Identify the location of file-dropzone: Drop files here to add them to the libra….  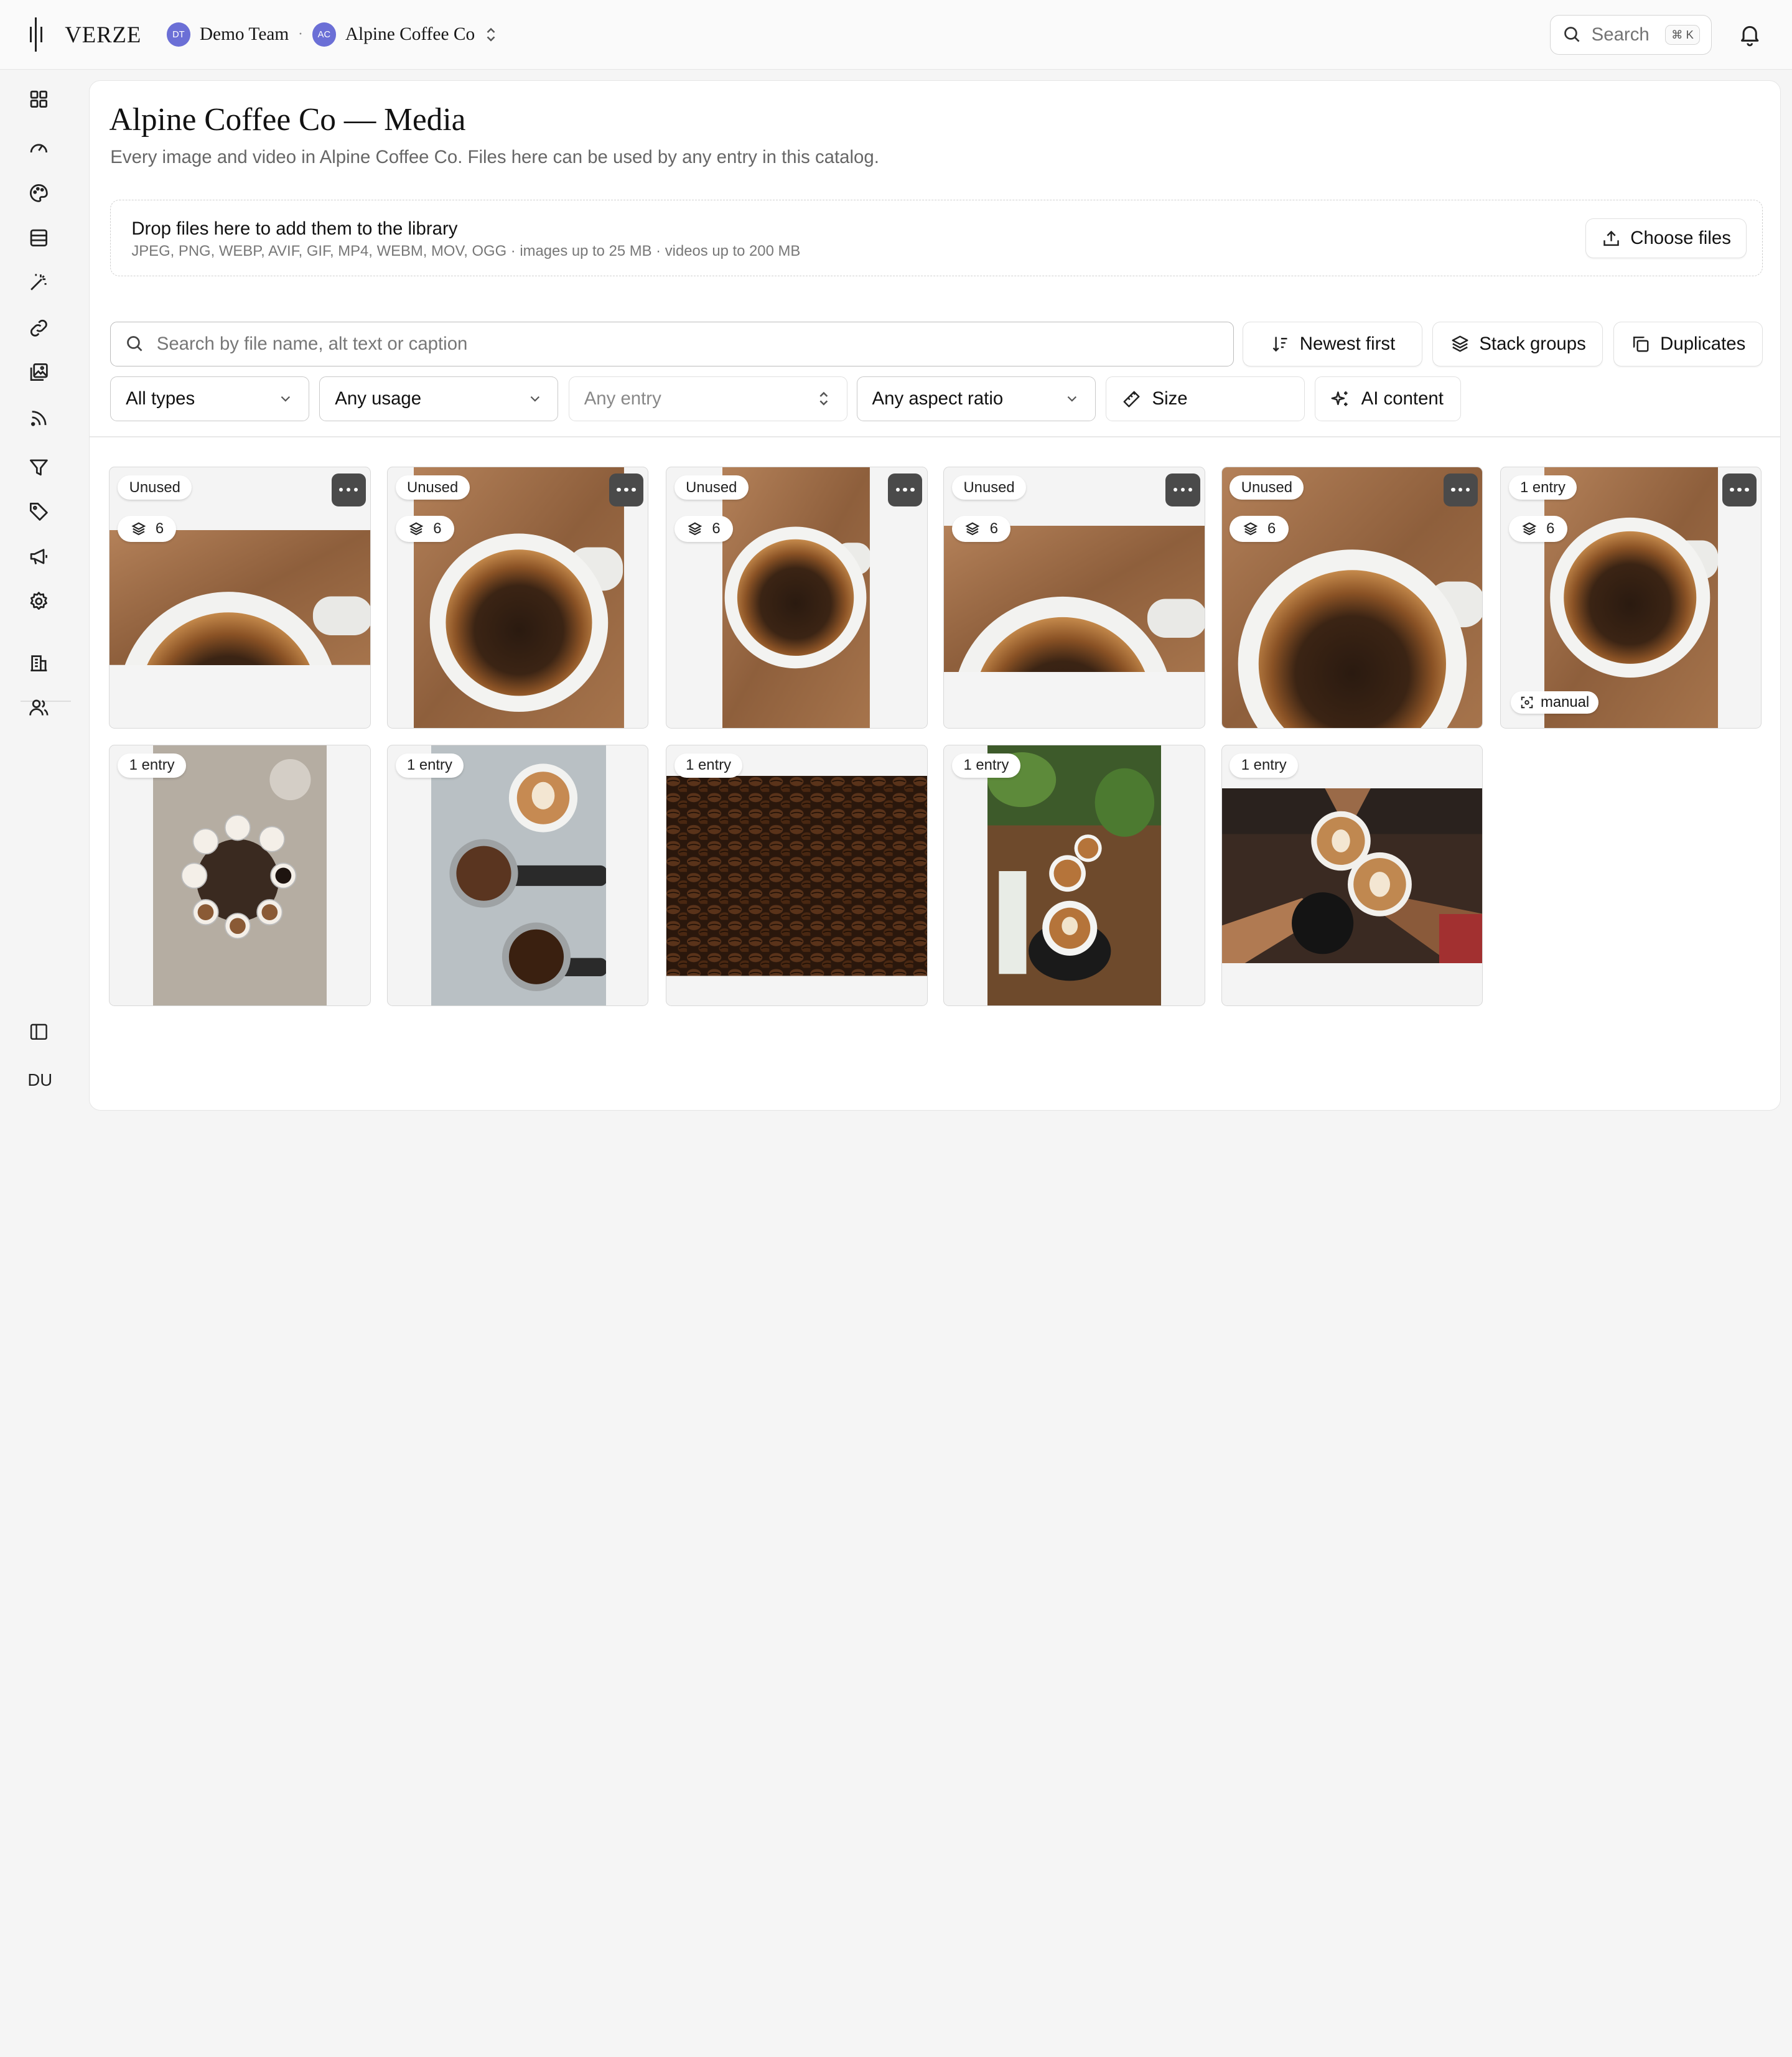
(936, 237).